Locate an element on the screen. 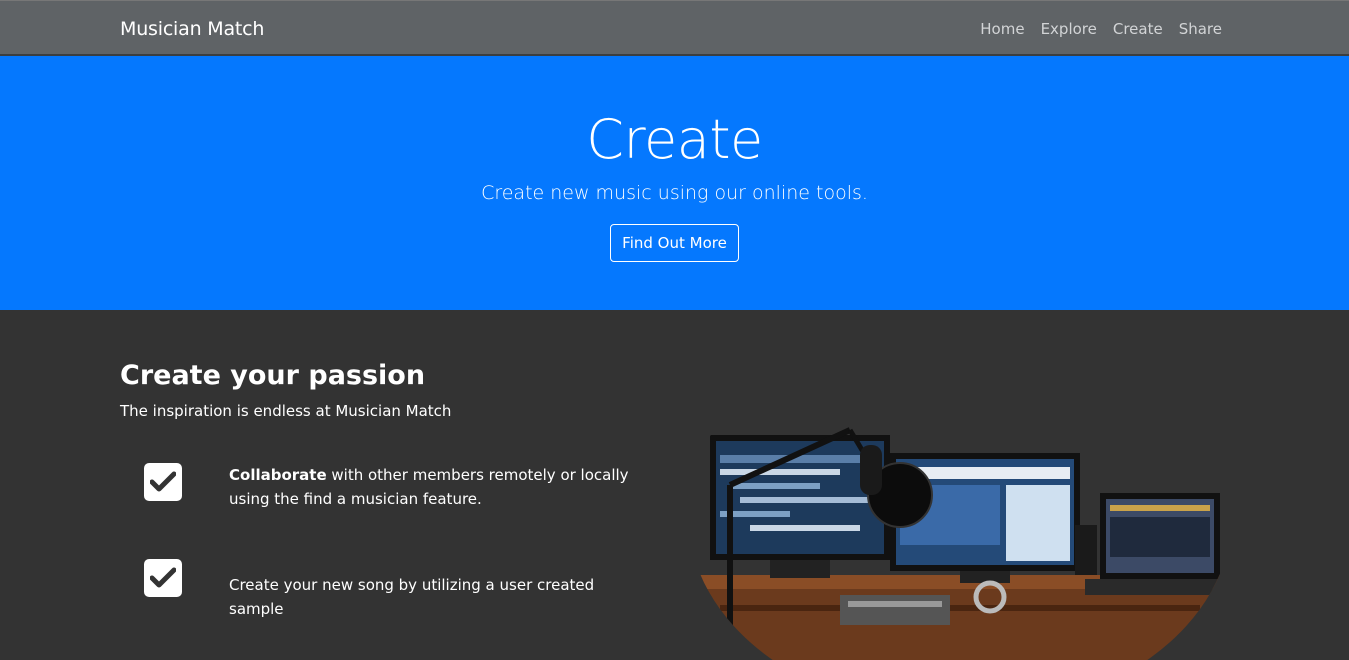 This screenshot has height=660, width=1349. studio-image is located at coordinates (960, 543).